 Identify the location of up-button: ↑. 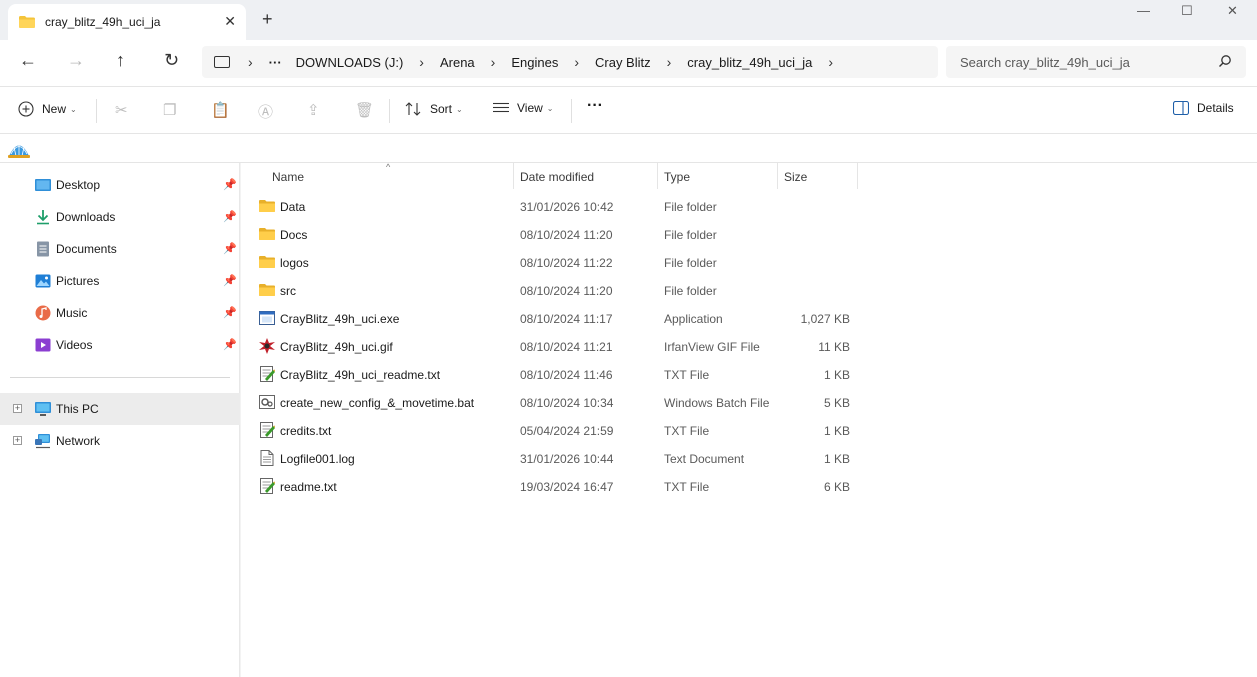
(120, 60).